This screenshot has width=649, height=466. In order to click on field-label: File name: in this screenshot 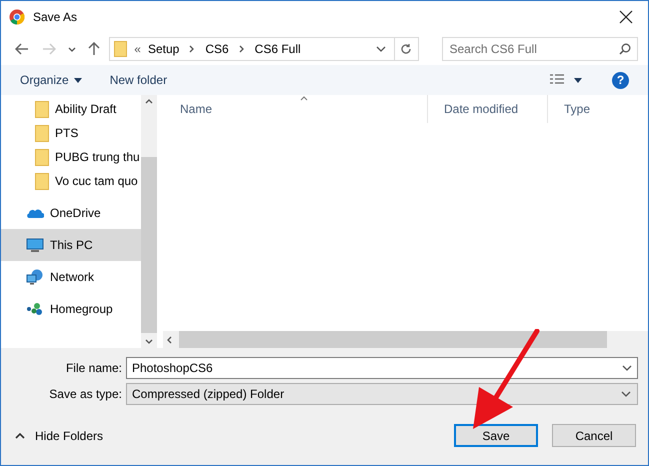, I will do `click(93, 368)`.